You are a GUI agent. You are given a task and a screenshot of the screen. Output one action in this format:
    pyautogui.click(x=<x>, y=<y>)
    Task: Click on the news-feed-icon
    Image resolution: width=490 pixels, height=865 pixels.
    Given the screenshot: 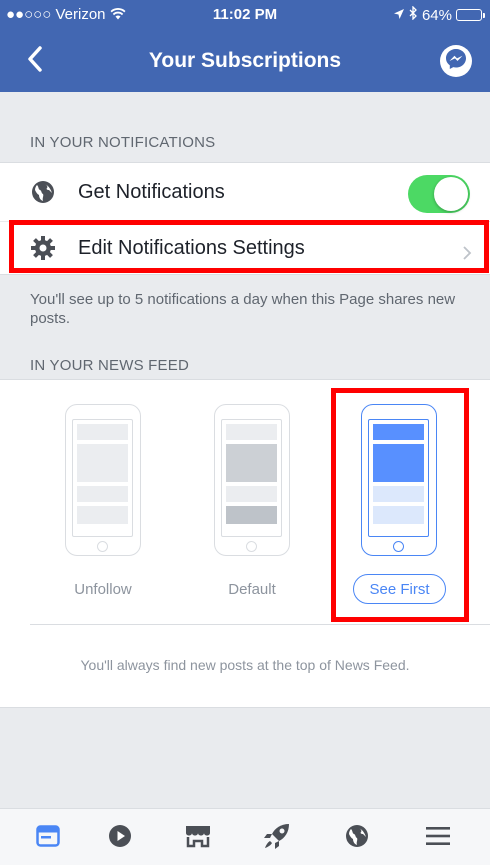 What is the action you would take?
    pyautogui.click(x=48, y=838)
    